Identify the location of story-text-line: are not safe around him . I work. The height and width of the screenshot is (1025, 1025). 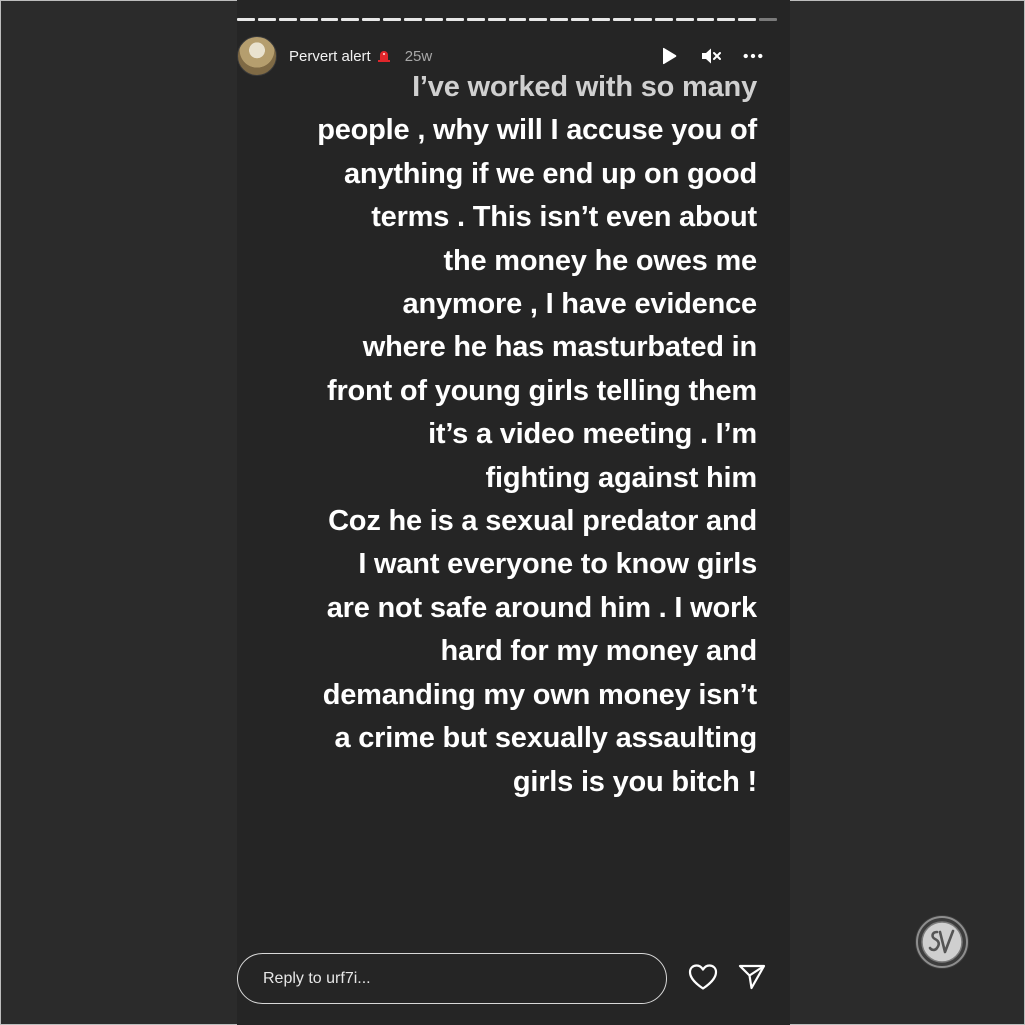
(542, 607).